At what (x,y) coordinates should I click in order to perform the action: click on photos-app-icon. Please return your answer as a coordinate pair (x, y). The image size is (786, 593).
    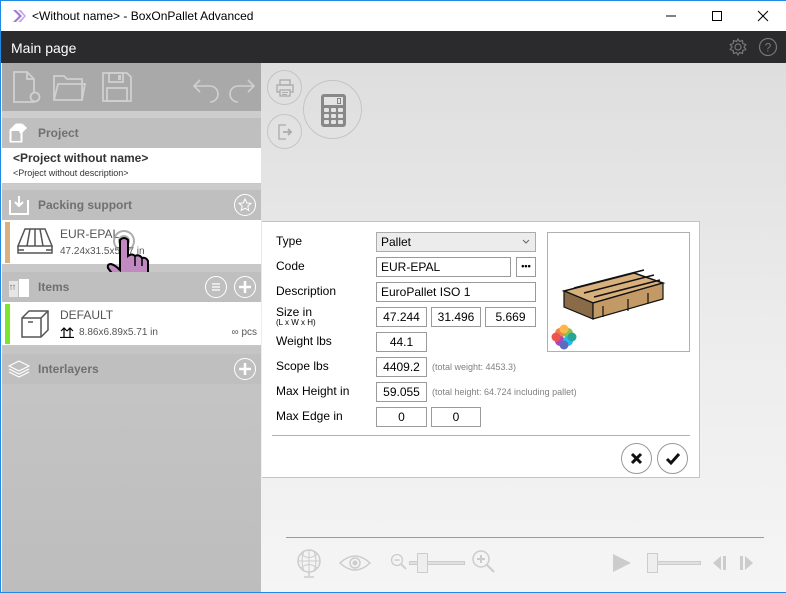
    Looking at the image, I should click on (564, 337).